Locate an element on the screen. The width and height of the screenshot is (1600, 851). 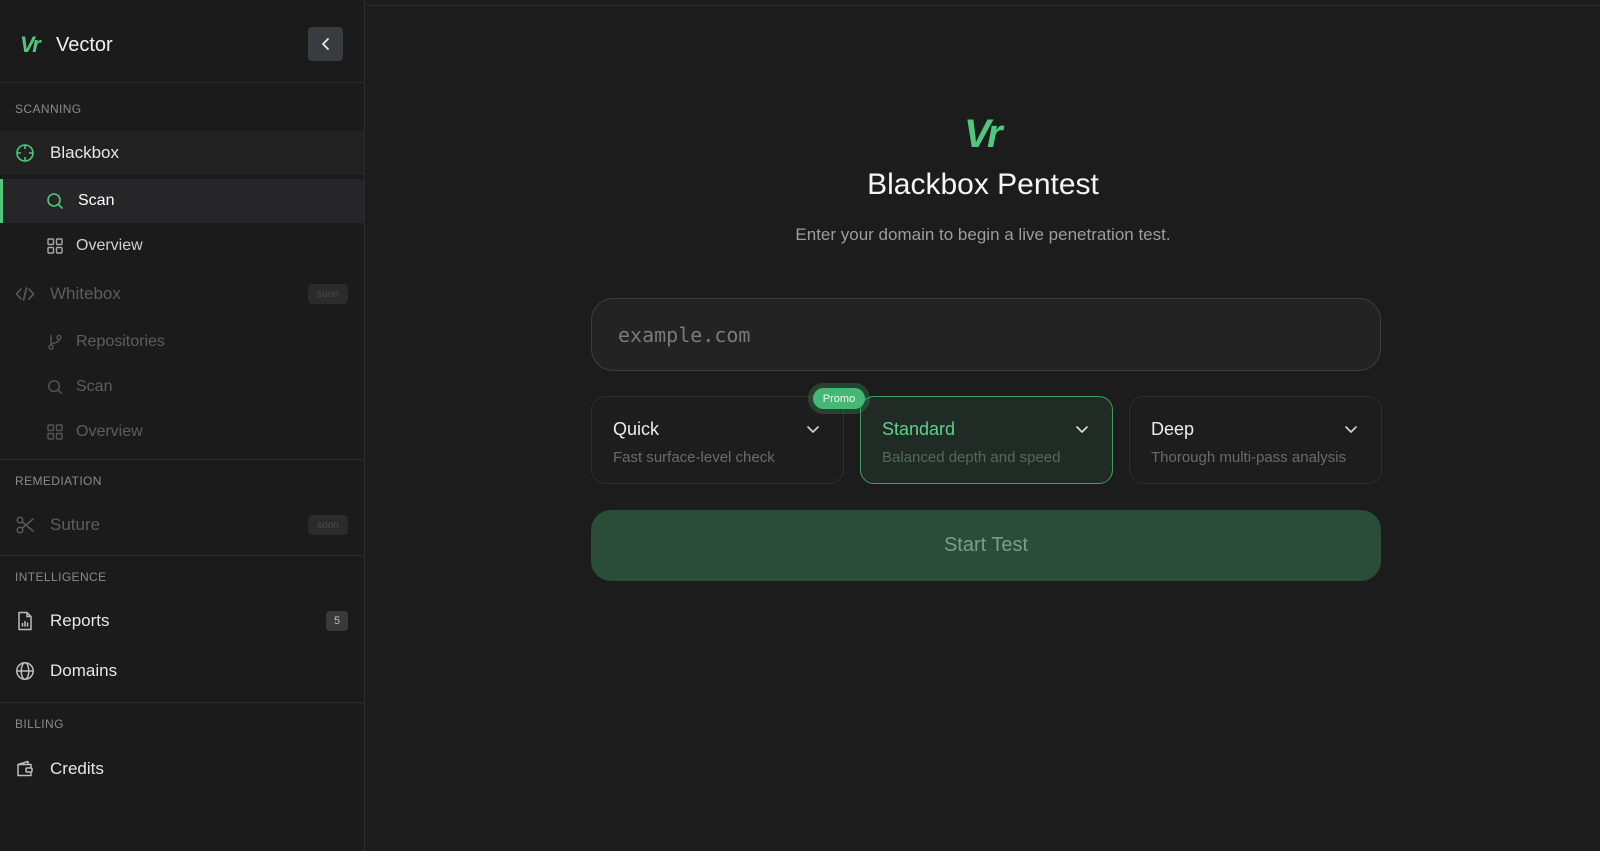
collapse-sidebar-button is located at coordinates (325, 44).